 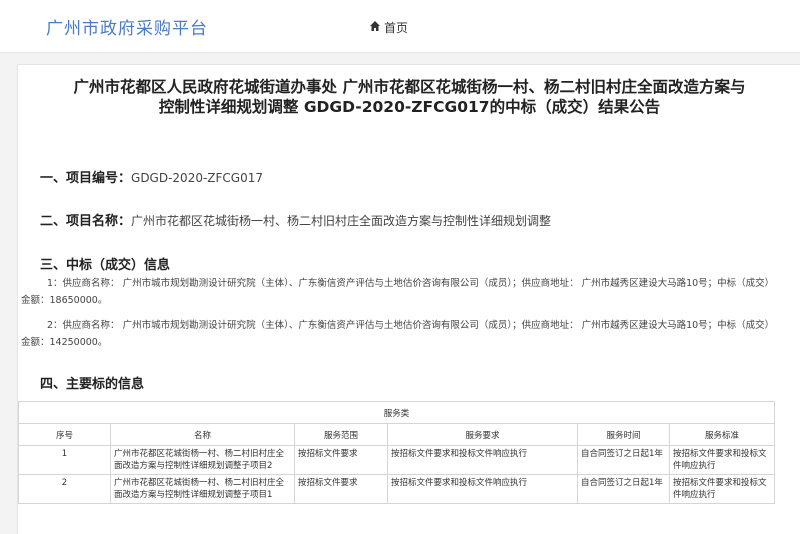 I want to click on home-label: 首页, so click(x=396, y=28).